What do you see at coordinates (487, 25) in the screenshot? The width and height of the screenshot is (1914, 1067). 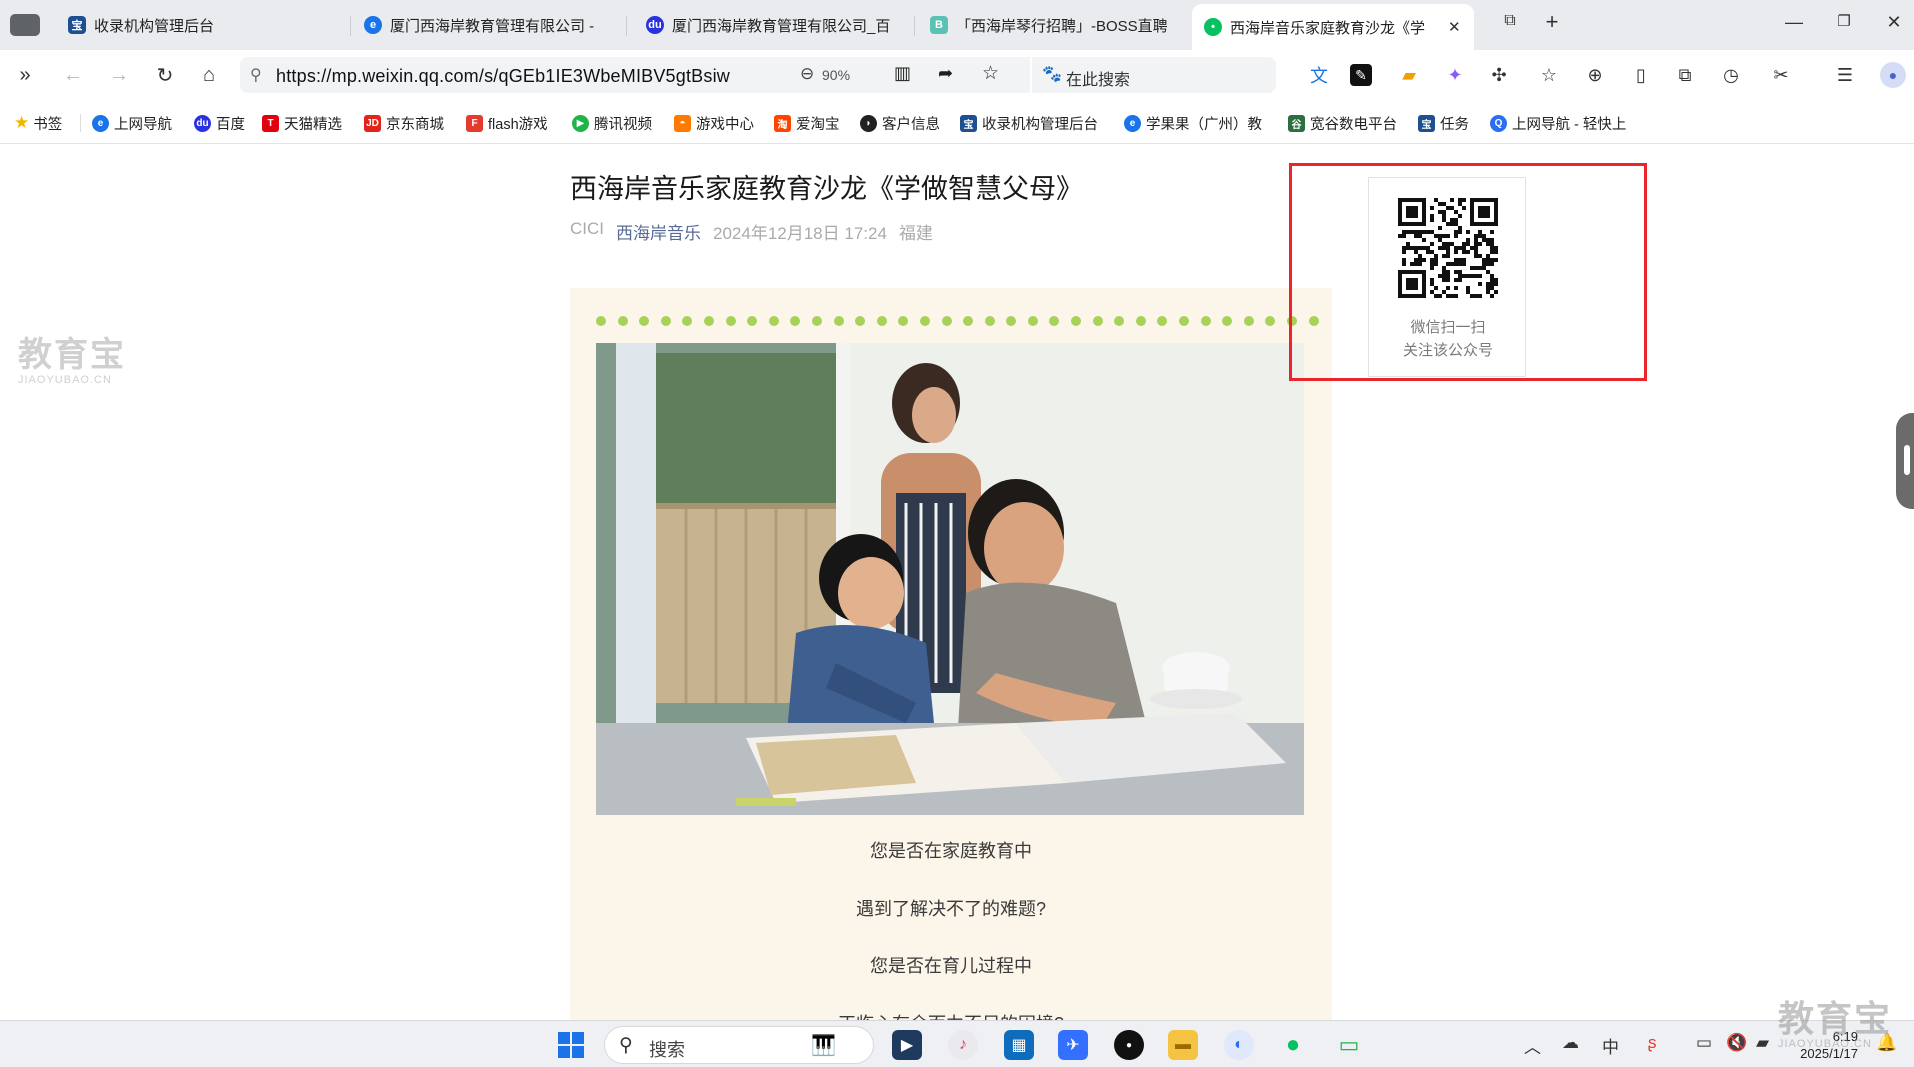 I see `tab-company: e 厦门西海岸教育管理有限公司 -` at bounding box center [487, 25].